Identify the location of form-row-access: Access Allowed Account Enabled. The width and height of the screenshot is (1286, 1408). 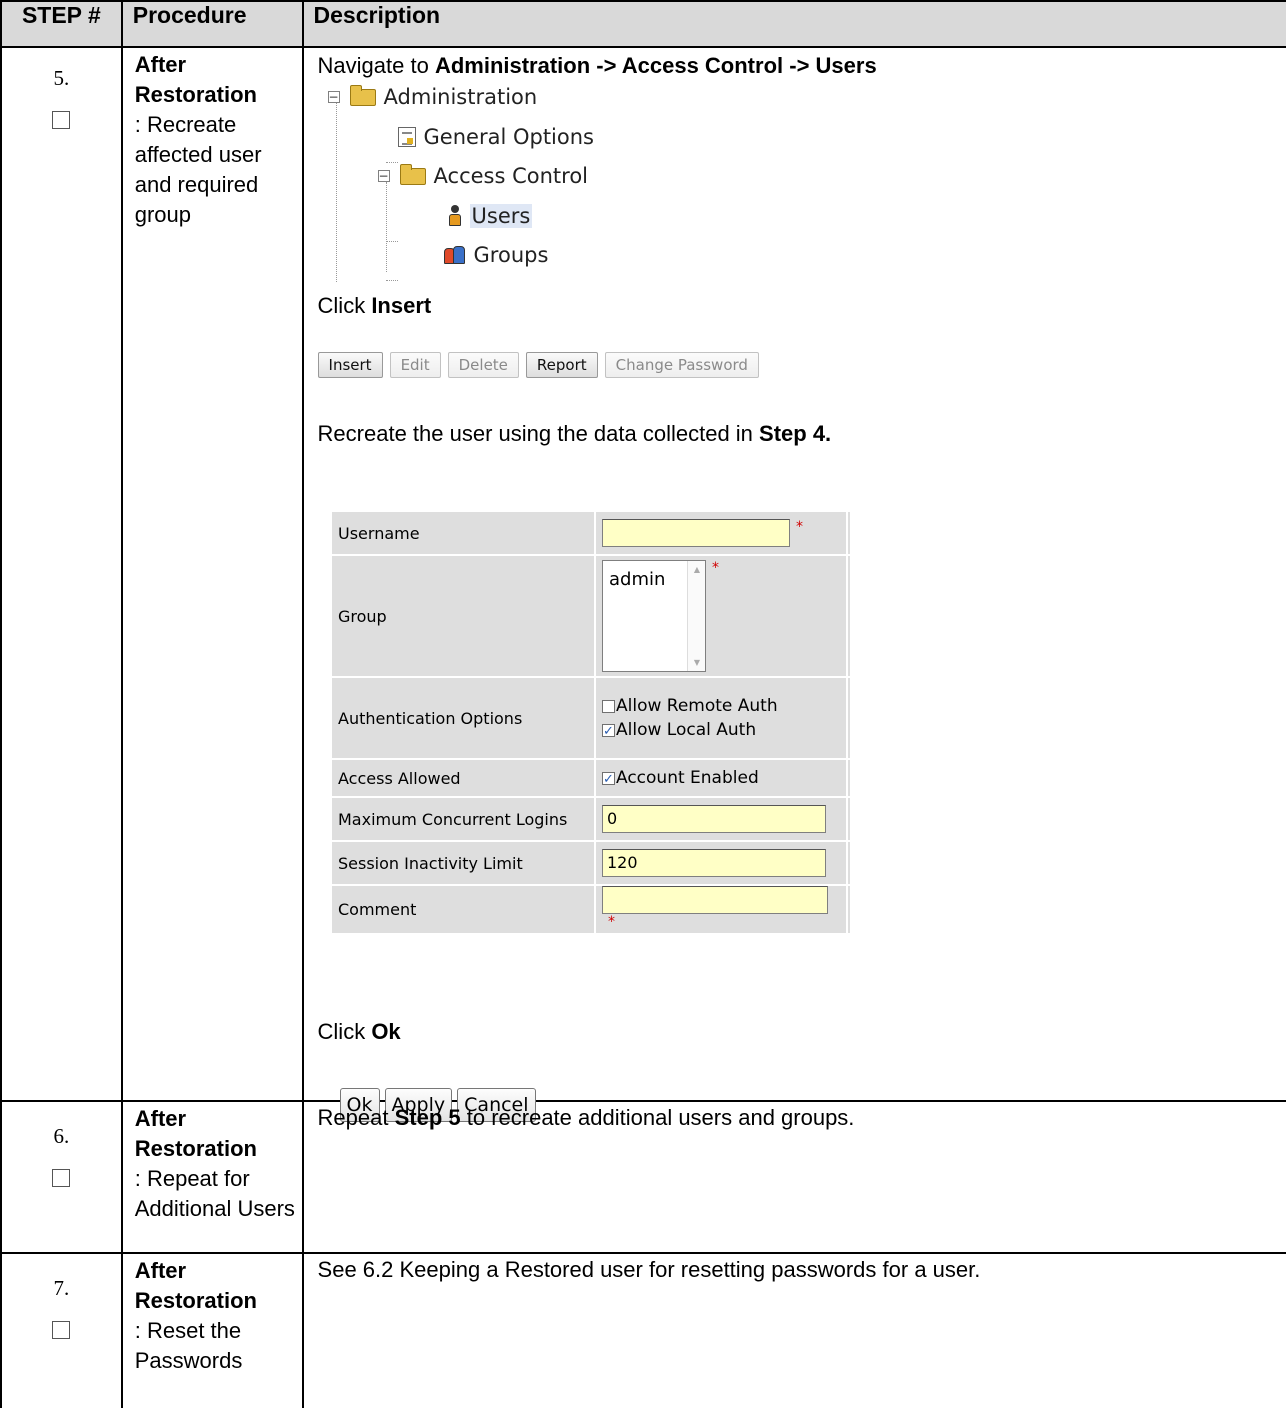
(591, 778).